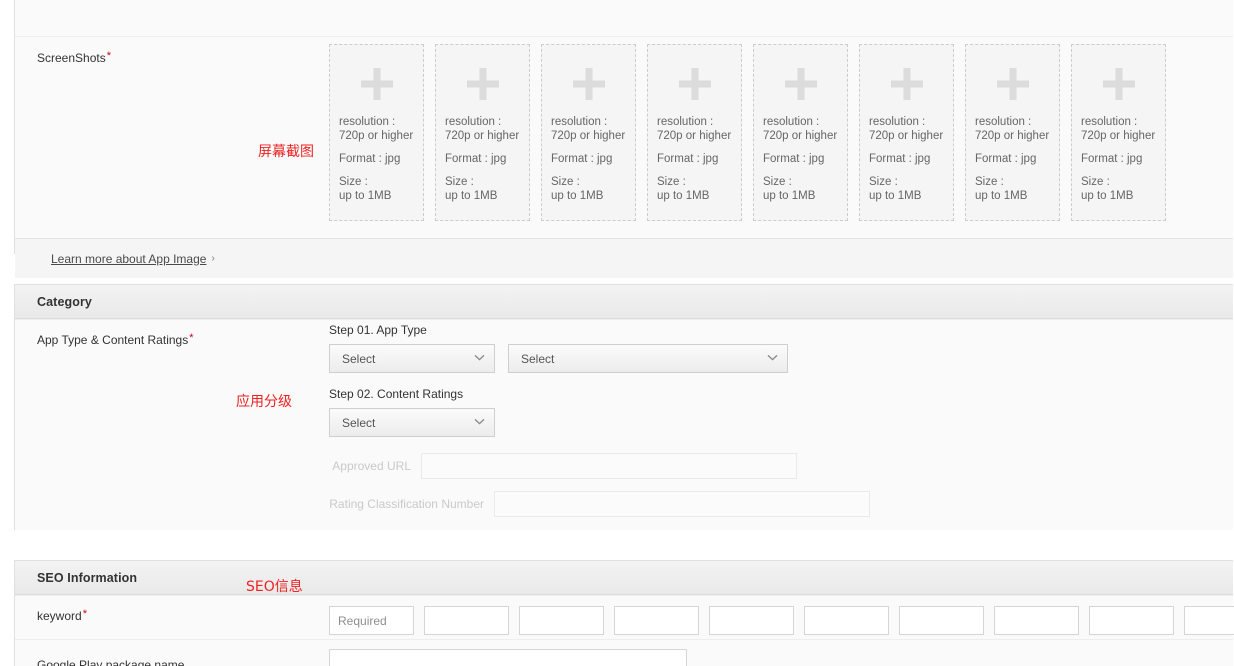  Describe the element at coordinates (113, 340) in the screenshot. I see `app-type-label-text: App Type & Content Ratings` at that location.